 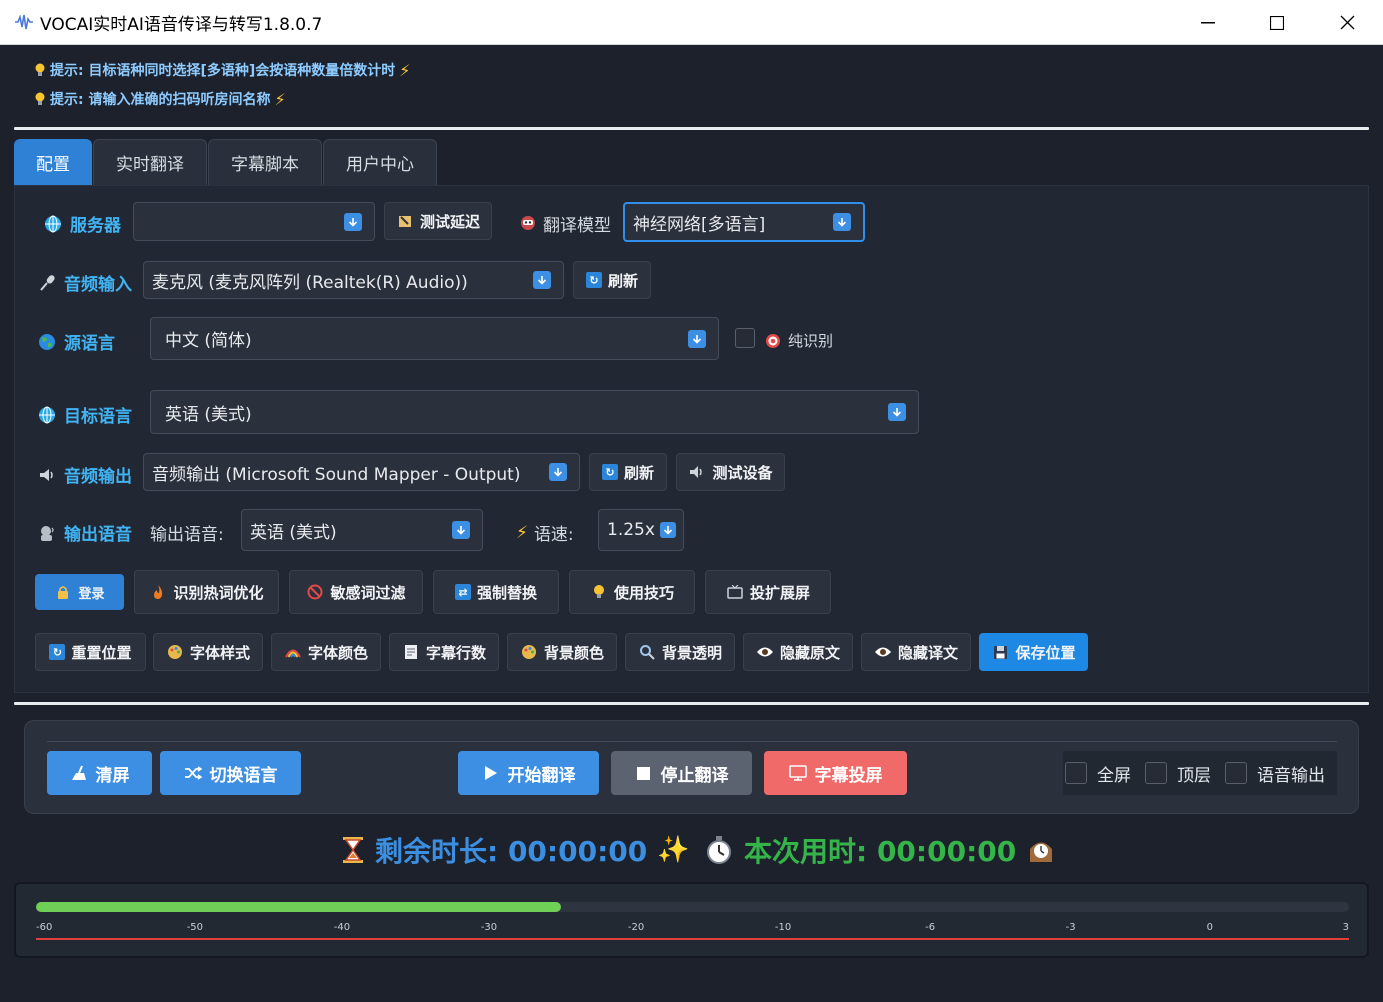 What do you see at coordinates (612, 280) in the screenshot?
I see `refresh-input-button: ↻ 刷新` at bounding box center [612, 280].